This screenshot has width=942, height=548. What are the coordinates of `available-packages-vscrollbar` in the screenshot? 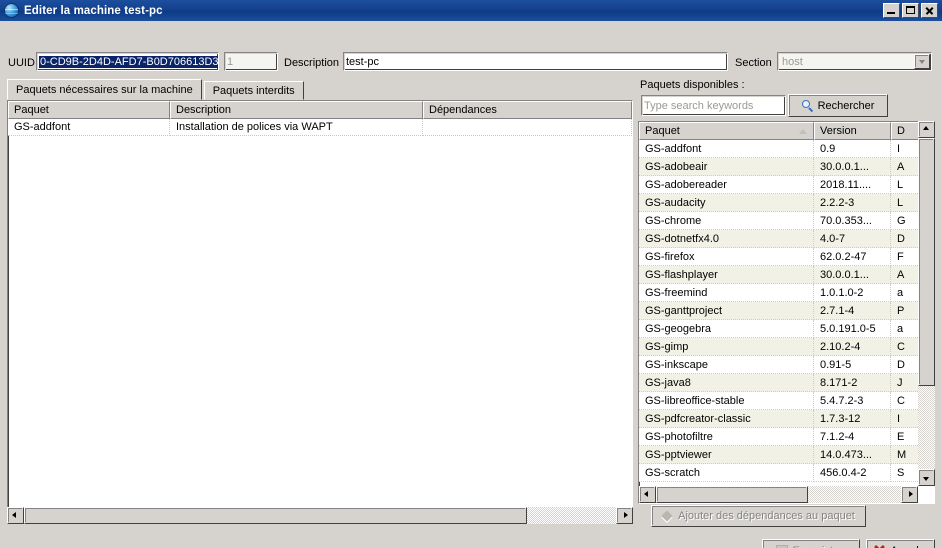 It's located at (926, 303).